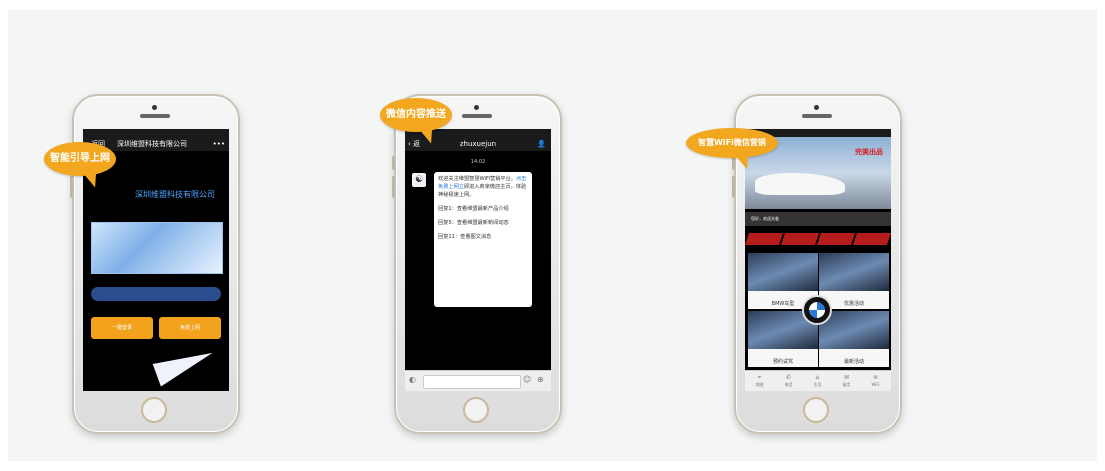 Image resolution: width=1105 pixels, height=471 pixels. What do you see at coordinates (732, 150) in the screenshot?
I see `callout-bubble: 智慧WiFi微信营销` at bounding box center [732, 150].